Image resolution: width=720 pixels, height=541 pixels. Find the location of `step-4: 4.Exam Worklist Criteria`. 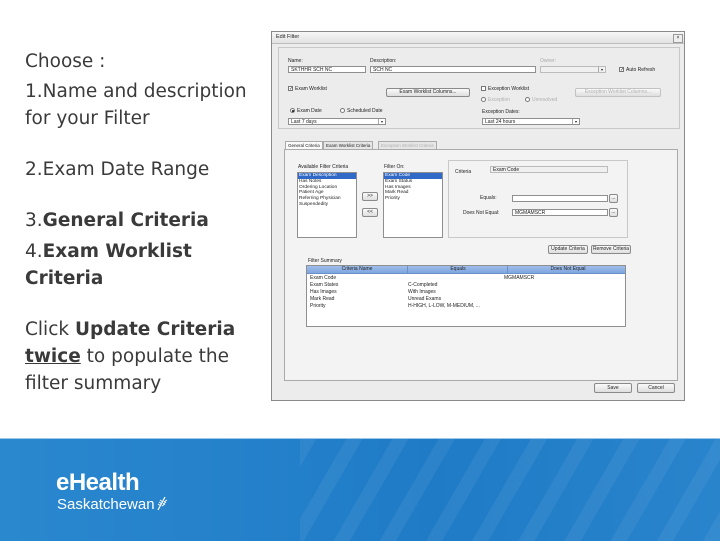

step-4: 4.Exam Worklist Criteria is located at coordinates (108, 265).